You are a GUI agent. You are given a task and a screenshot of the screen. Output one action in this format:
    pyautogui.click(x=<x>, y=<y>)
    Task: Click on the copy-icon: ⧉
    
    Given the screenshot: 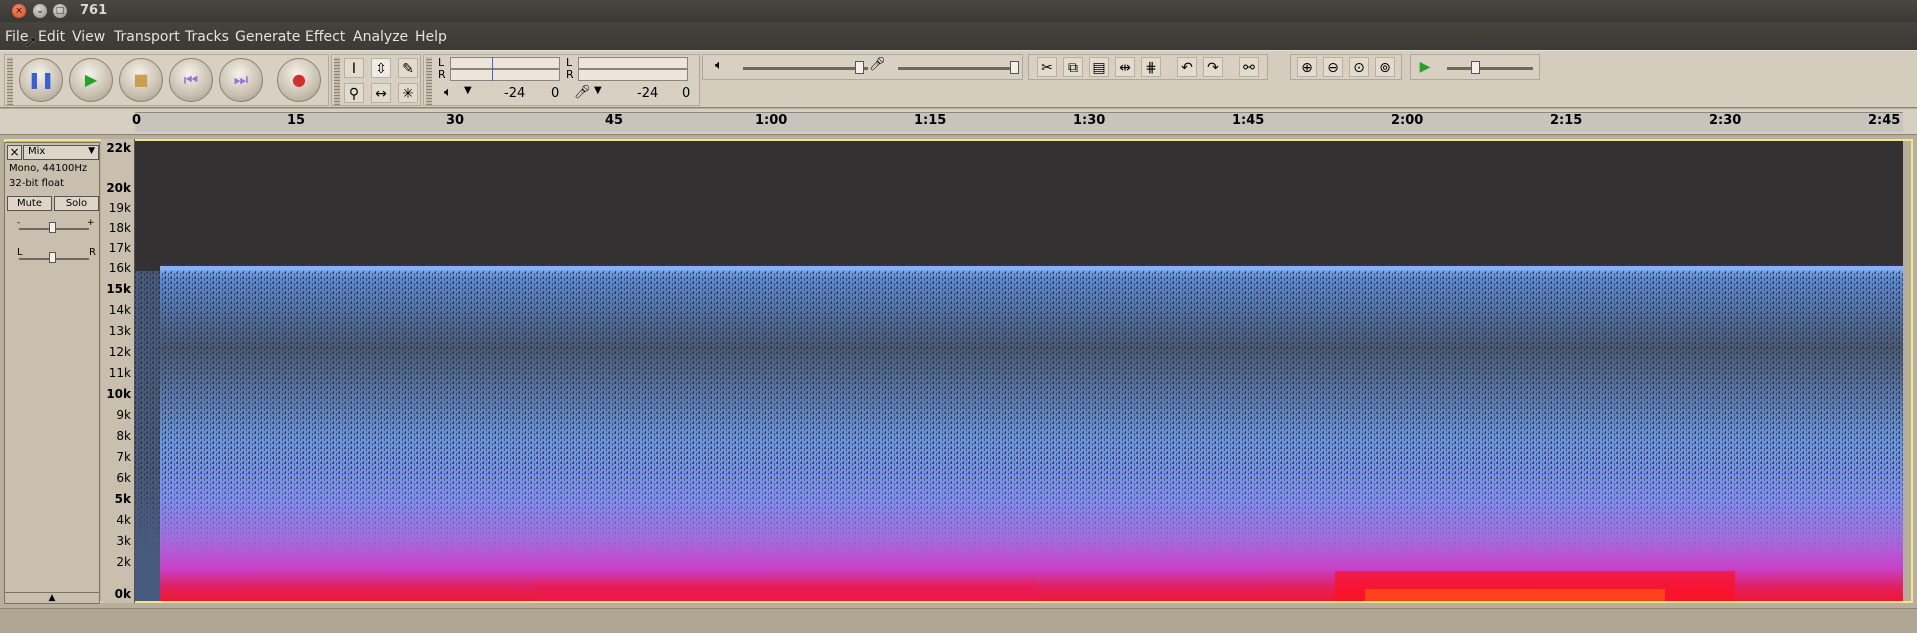 What is the action you would take?
    pyautogui.click(x=1073, y=67)
    